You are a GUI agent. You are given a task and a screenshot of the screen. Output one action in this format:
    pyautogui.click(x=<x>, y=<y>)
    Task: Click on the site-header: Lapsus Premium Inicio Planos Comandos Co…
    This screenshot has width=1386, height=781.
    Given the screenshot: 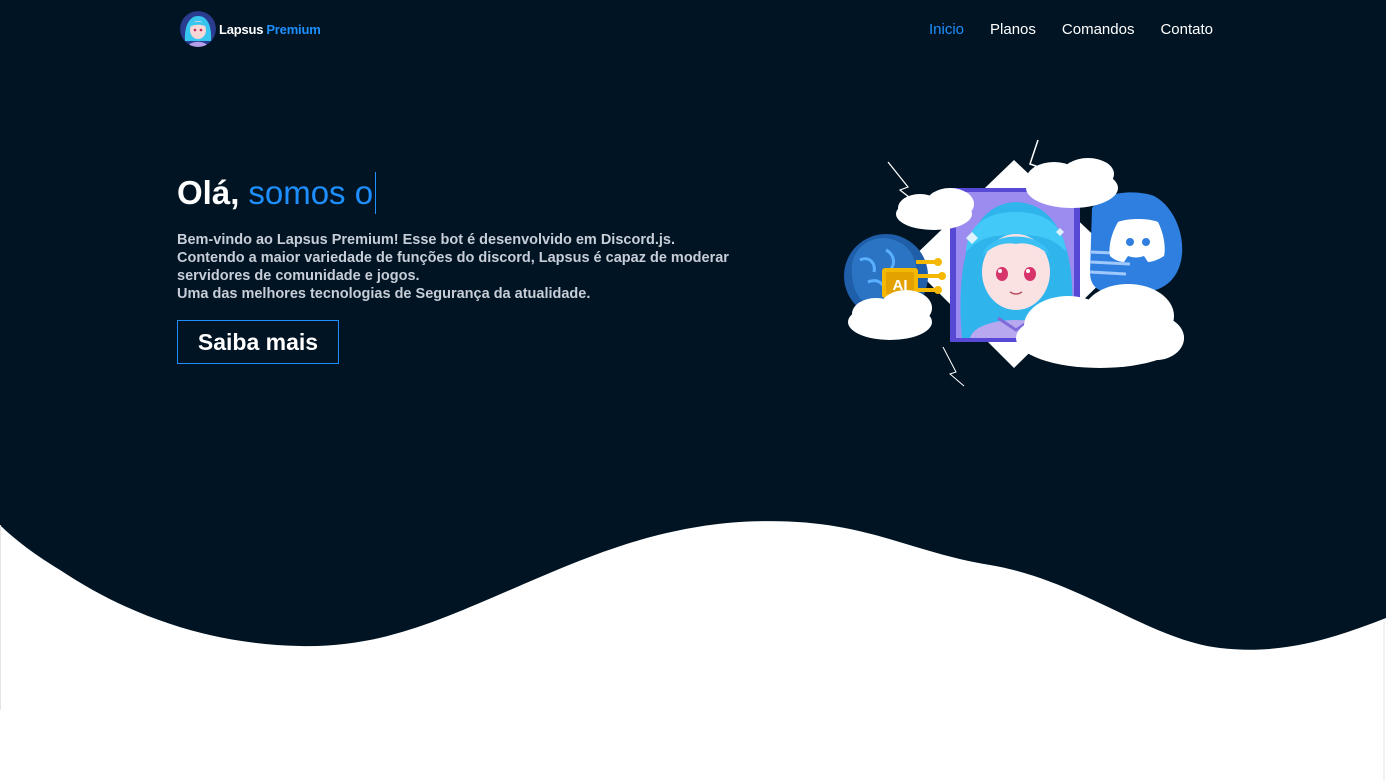 What is the action you would take?
    pyautogui.click(x=693, y=29)
    